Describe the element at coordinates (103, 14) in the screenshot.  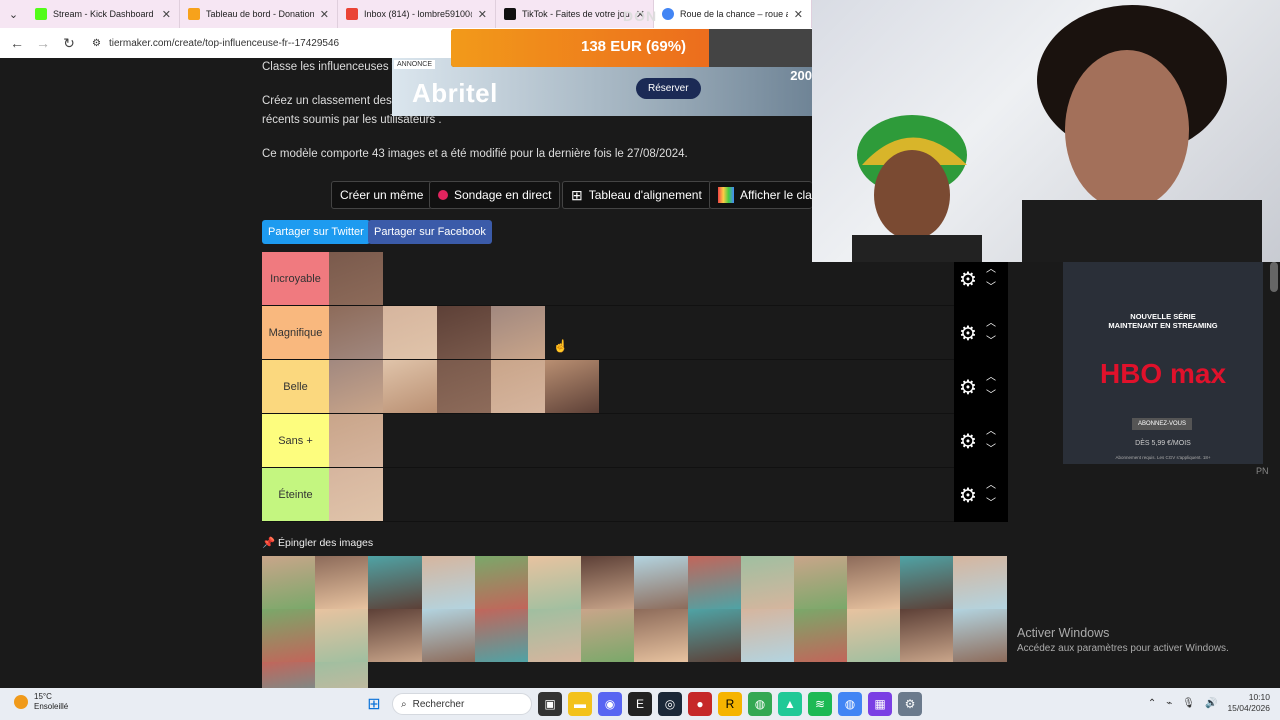
I see `tab-kick: Stream - Kick Dashboard ✕` at that location.